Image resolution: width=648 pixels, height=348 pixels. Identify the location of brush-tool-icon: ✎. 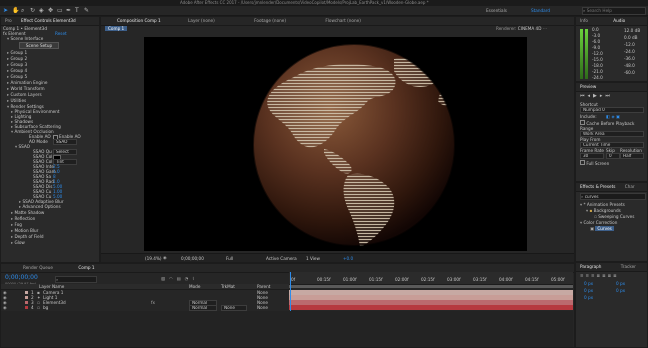
(86, 10).